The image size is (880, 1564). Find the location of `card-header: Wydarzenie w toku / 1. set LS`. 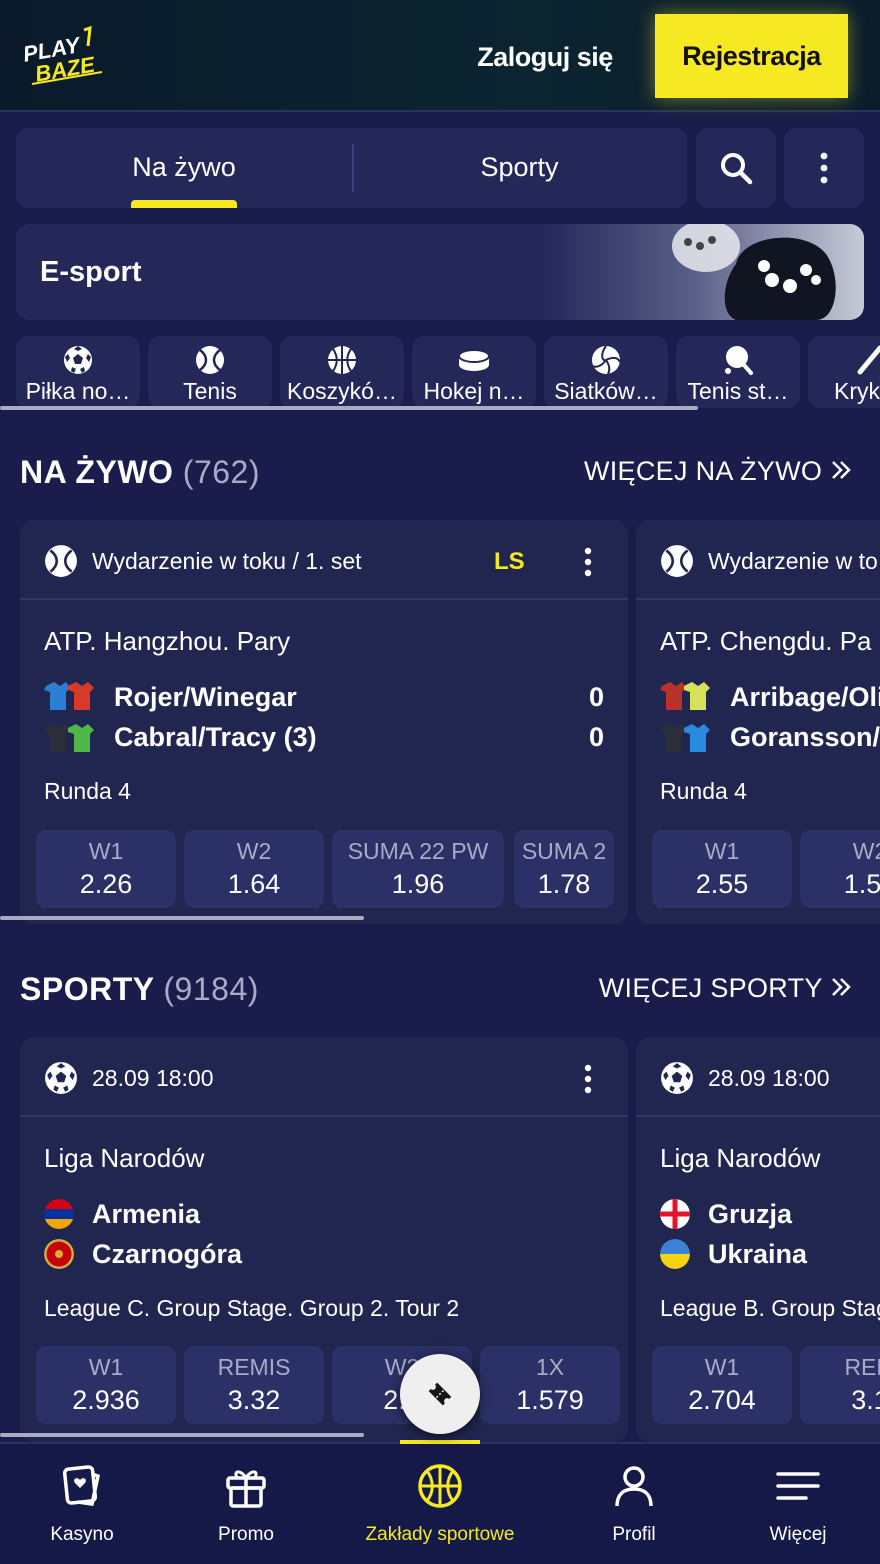

card-header: Wydarzenie w toku / 1. set LS is located at coordinates (324, 560).